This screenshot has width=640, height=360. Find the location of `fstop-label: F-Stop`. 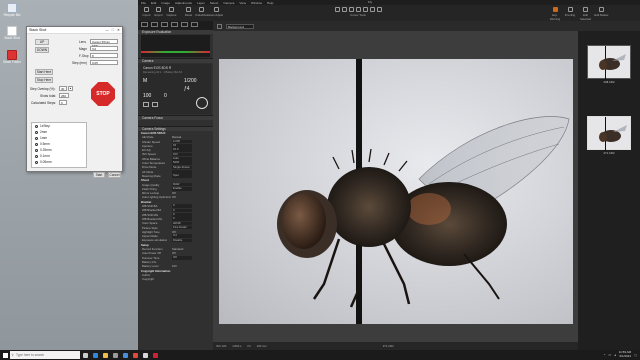

fstop-label: F-Stop is located at coordinates (84, 56).